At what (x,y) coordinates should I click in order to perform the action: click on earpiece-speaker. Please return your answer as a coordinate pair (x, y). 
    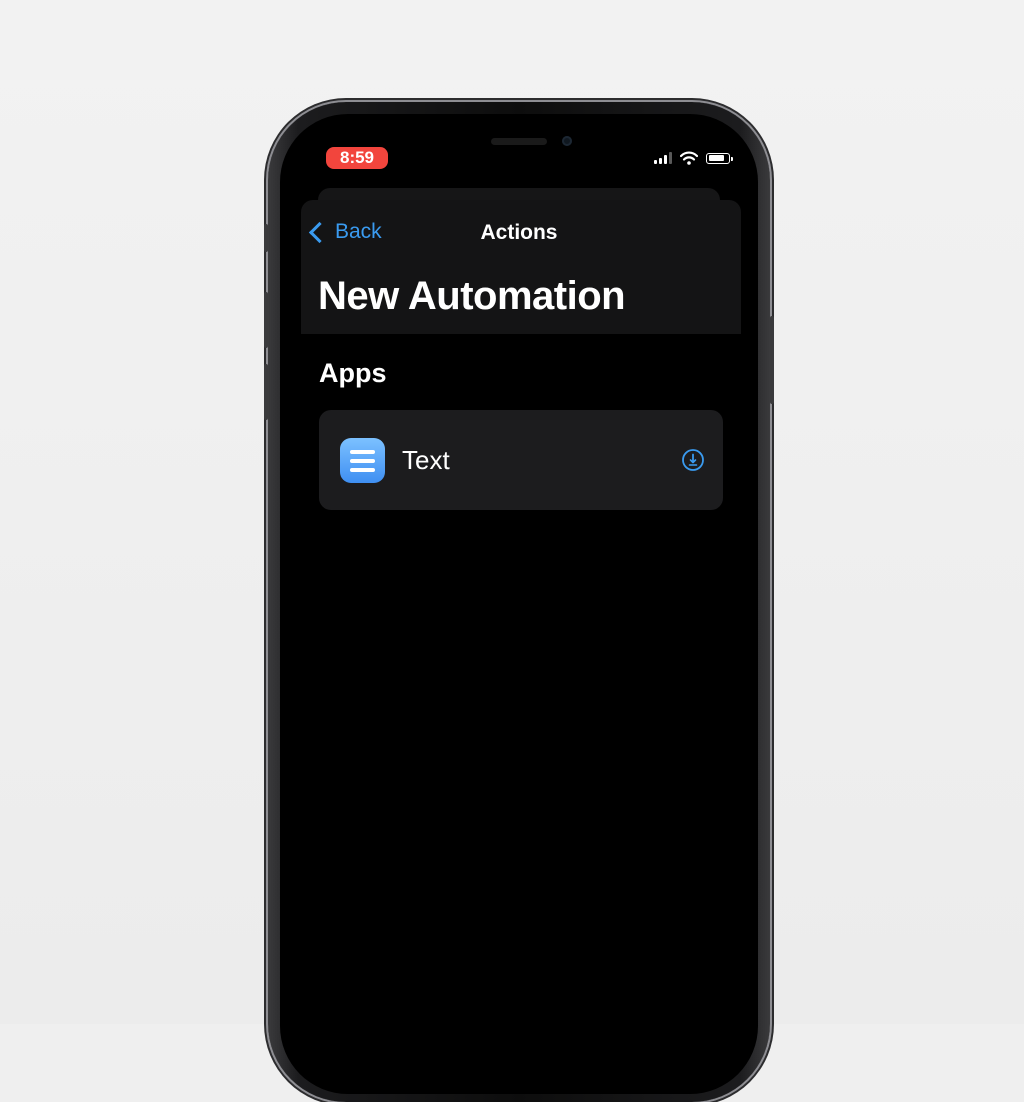
    Looking at the image, I should click on (519, 141).